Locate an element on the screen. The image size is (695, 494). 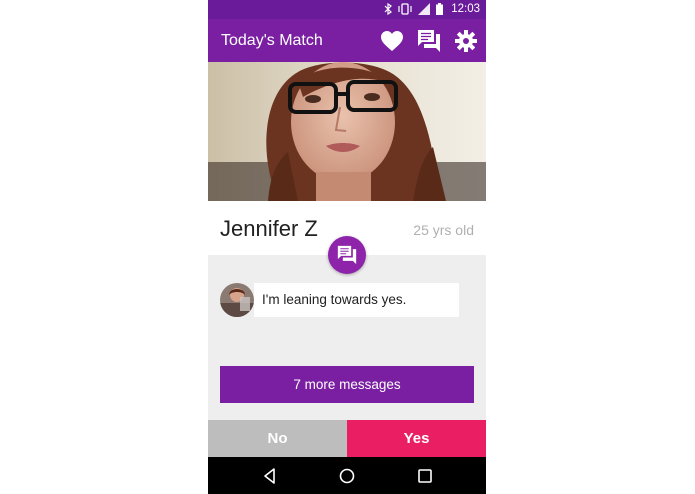
signal-icon is located at coordinates (424, 9).